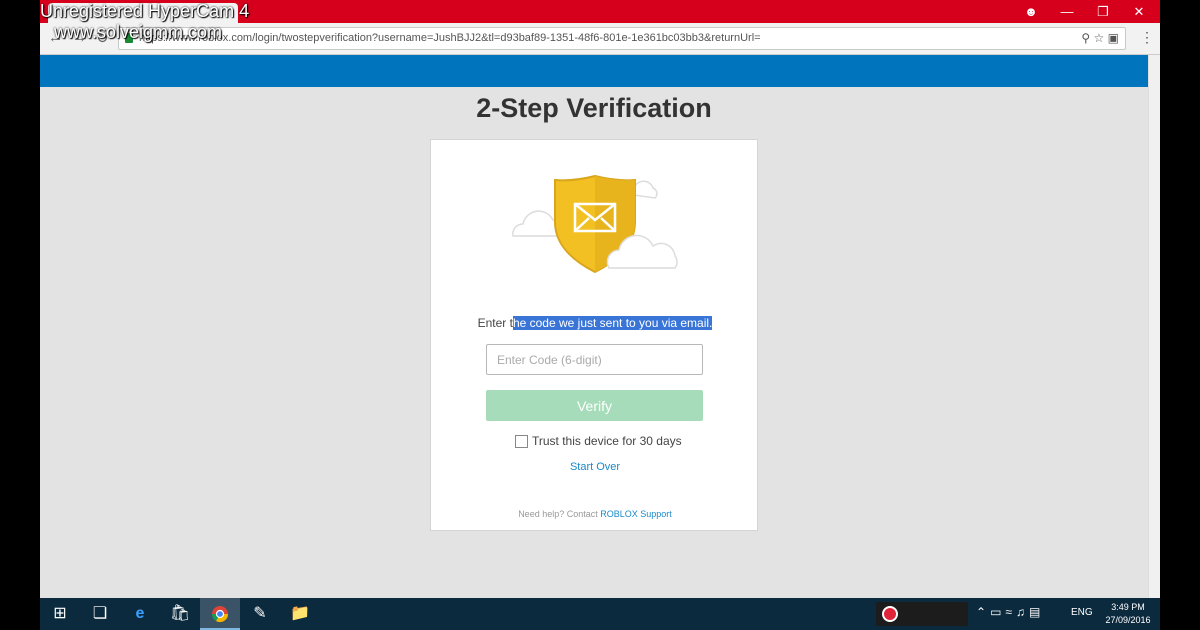 Image resolution: width=1200 pixels, height=630 pixels. I want to click on help-prefix: Need help? Contact, so click(559, 514).